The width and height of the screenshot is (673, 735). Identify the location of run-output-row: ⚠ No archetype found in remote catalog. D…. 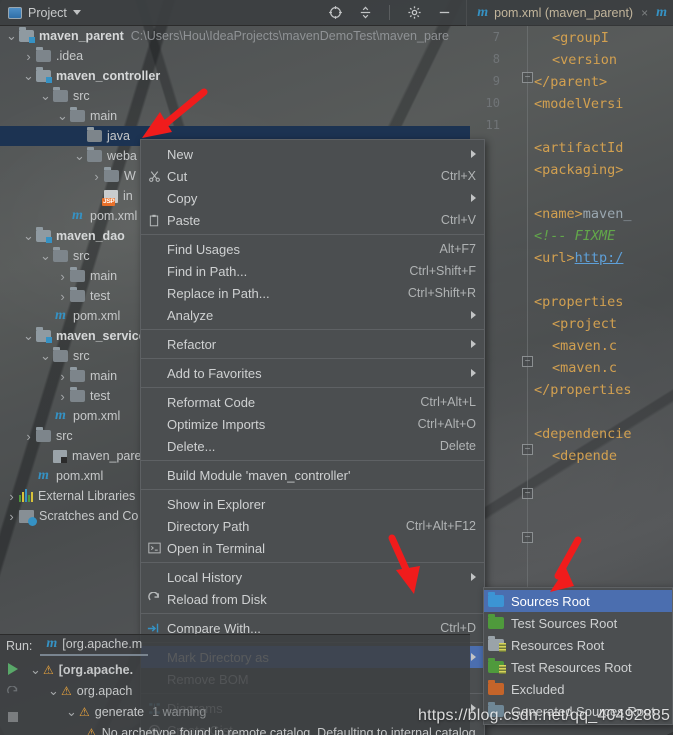
(251, 728).